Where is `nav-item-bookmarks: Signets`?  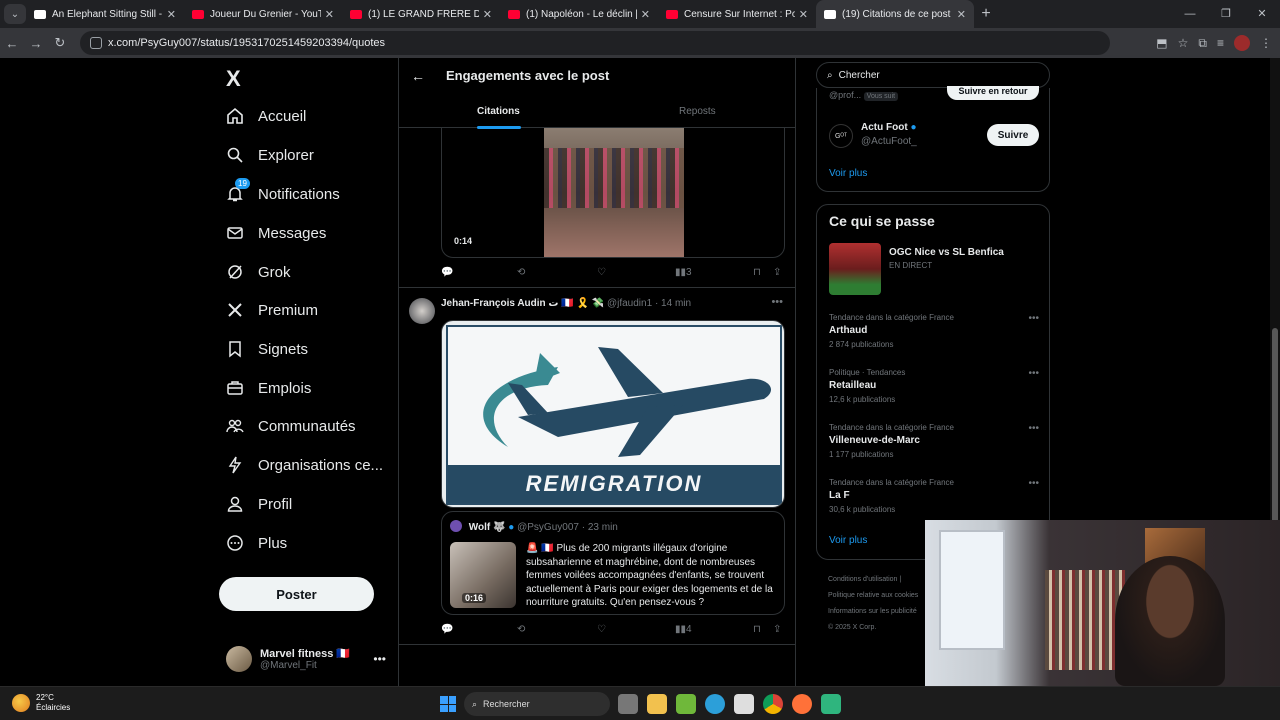 nav-item-bookmarks: Signets is located at coordinates (267, 349).